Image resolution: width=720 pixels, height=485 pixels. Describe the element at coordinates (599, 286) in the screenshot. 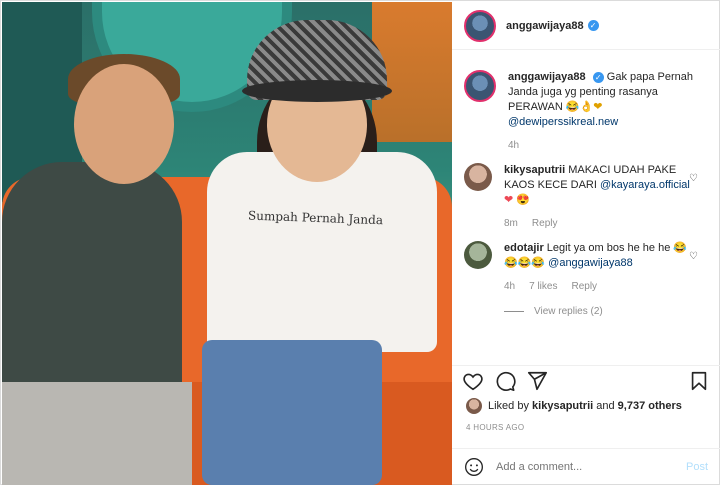

I see `comment-meta: 4h 7 likes Reply` at that location.